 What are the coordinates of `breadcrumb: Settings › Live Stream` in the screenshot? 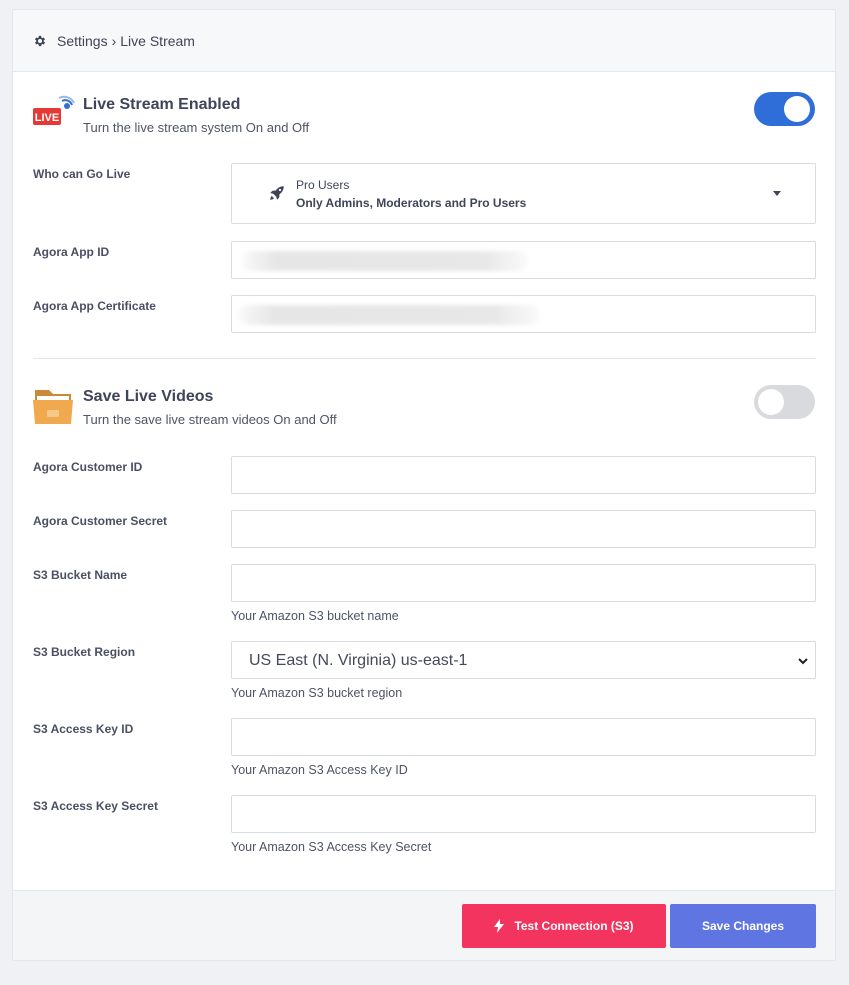 It's located at (424, 41).